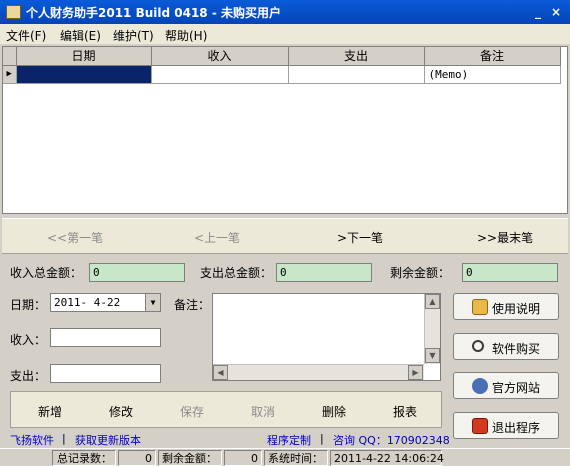  I want to click on expense-input-label: 支出：, so click(28, 376).